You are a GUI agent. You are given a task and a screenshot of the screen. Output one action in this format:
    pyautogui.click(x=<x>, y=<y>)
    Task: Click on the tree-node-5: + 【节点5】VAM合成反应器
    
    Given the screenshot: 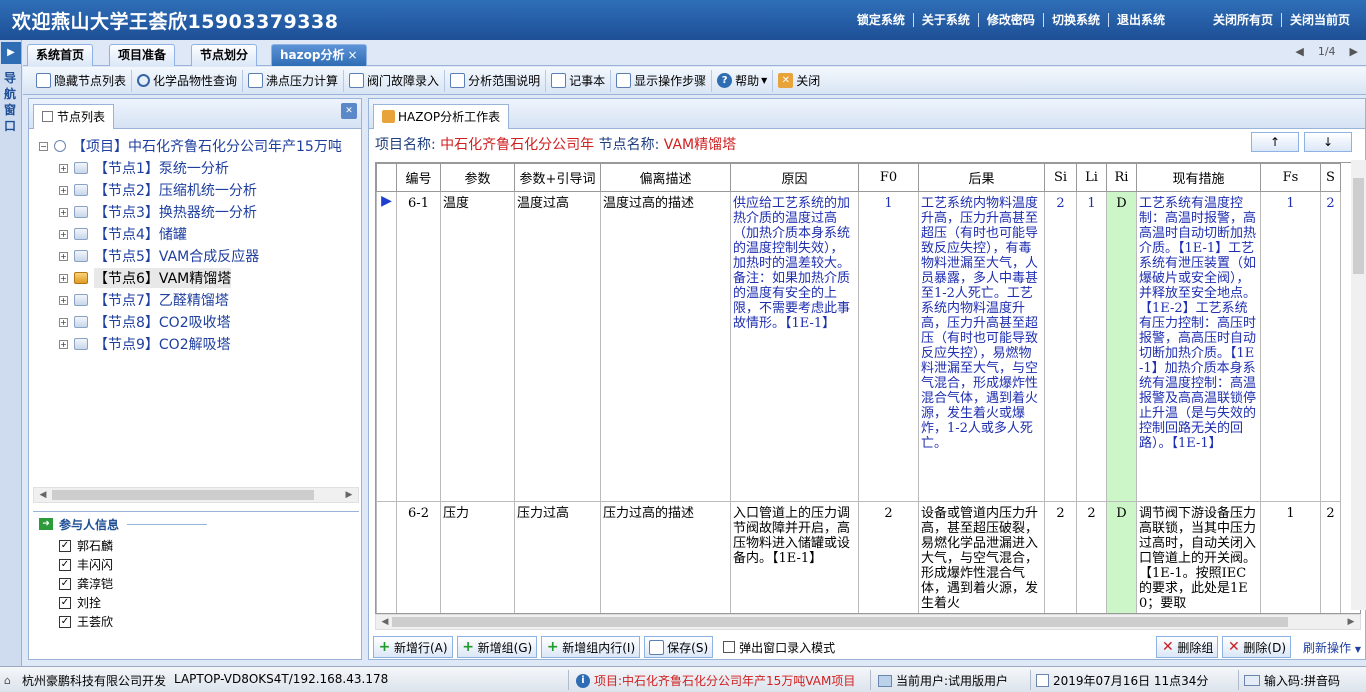 What is the action you would take?
    pyautogui.click(x=159, y=256)
    